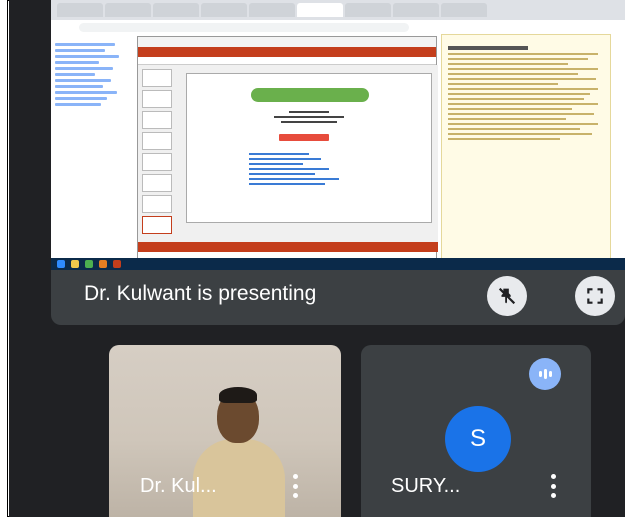 This screenshot has width=625, height=517. I want to click on browser-address-bar, so click(338, 27).